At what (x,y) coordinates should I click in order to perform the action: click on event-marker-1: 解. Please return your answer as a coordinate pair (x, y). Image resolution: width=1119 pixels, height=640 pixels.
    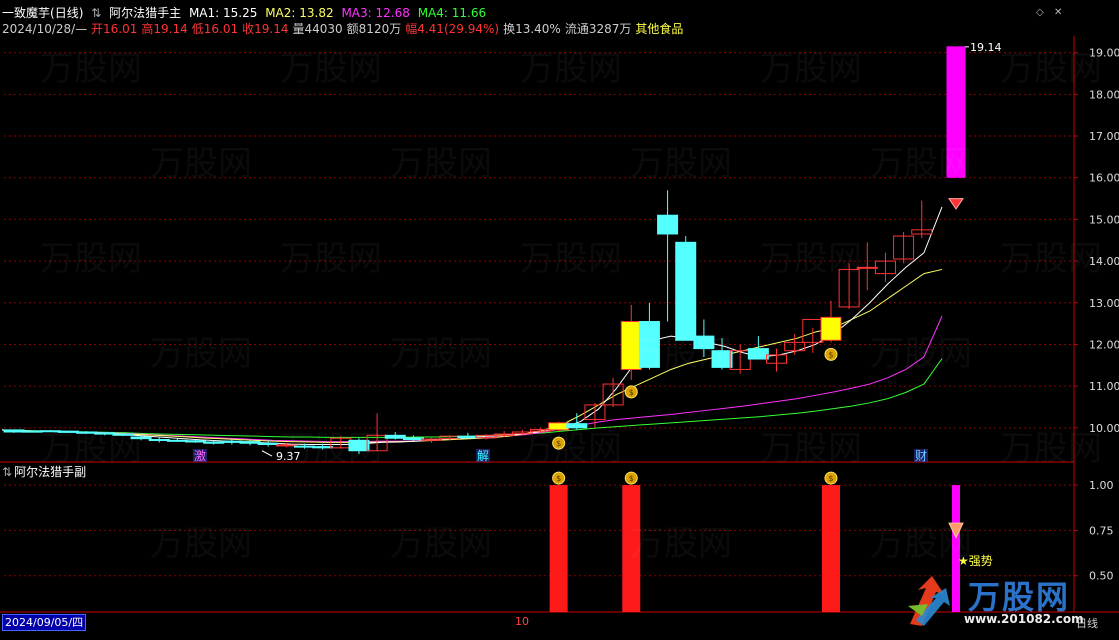
    Looking at the image, I should click on (483, 456).